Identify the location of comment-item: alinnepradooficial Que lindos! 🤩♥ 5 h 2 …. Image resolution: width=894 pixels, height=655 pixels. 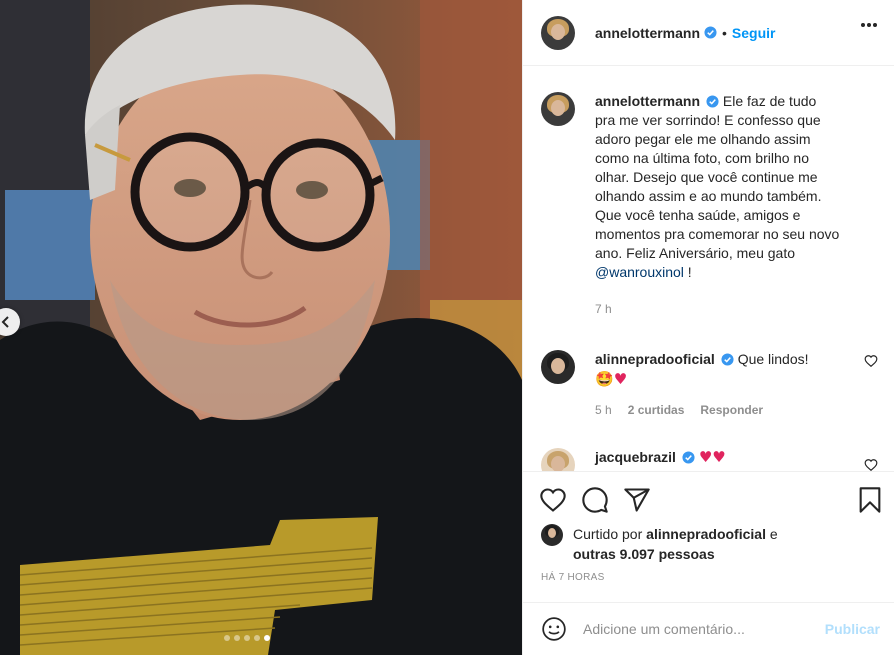
(709, 385).